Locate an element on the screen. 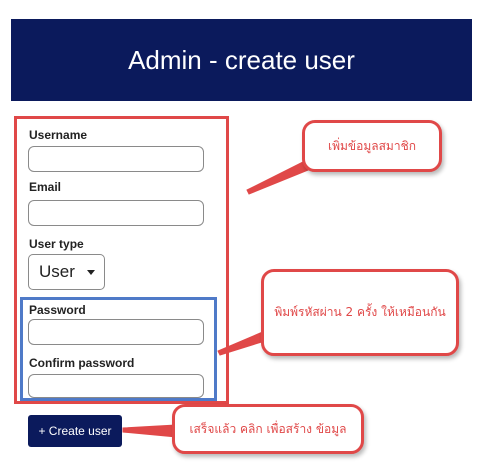 Image resolution: width=479 pixels, height=465 pixels. callout-click-to-create: เสร็จแล้ว คลิก เพื่อสร้าง ข้อมูล is located at coordinates (268, 429).